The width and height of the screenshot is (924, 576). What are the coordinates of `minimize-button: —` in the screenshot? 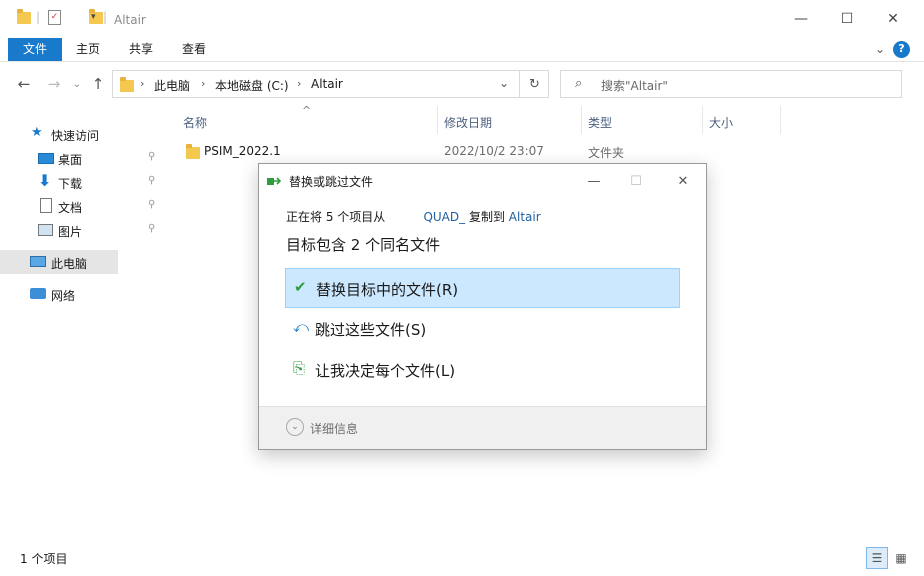 It's located at (801, 19).